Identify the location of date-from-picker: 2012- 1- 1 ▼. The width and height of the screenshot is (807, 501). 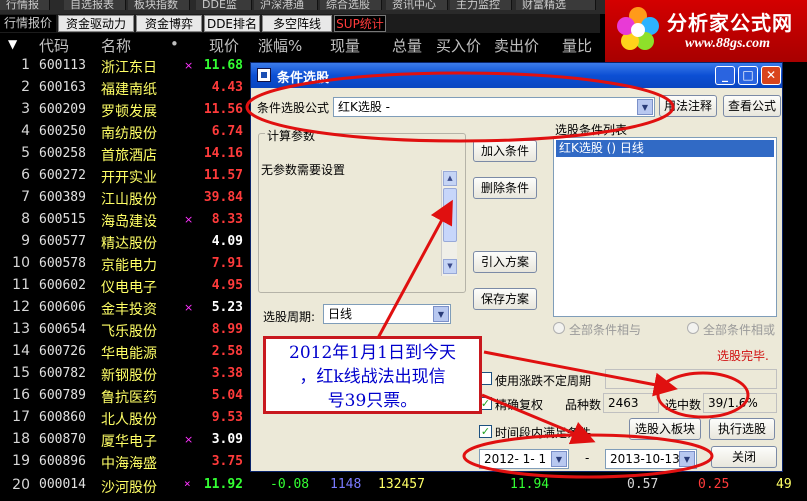
(524, 459).